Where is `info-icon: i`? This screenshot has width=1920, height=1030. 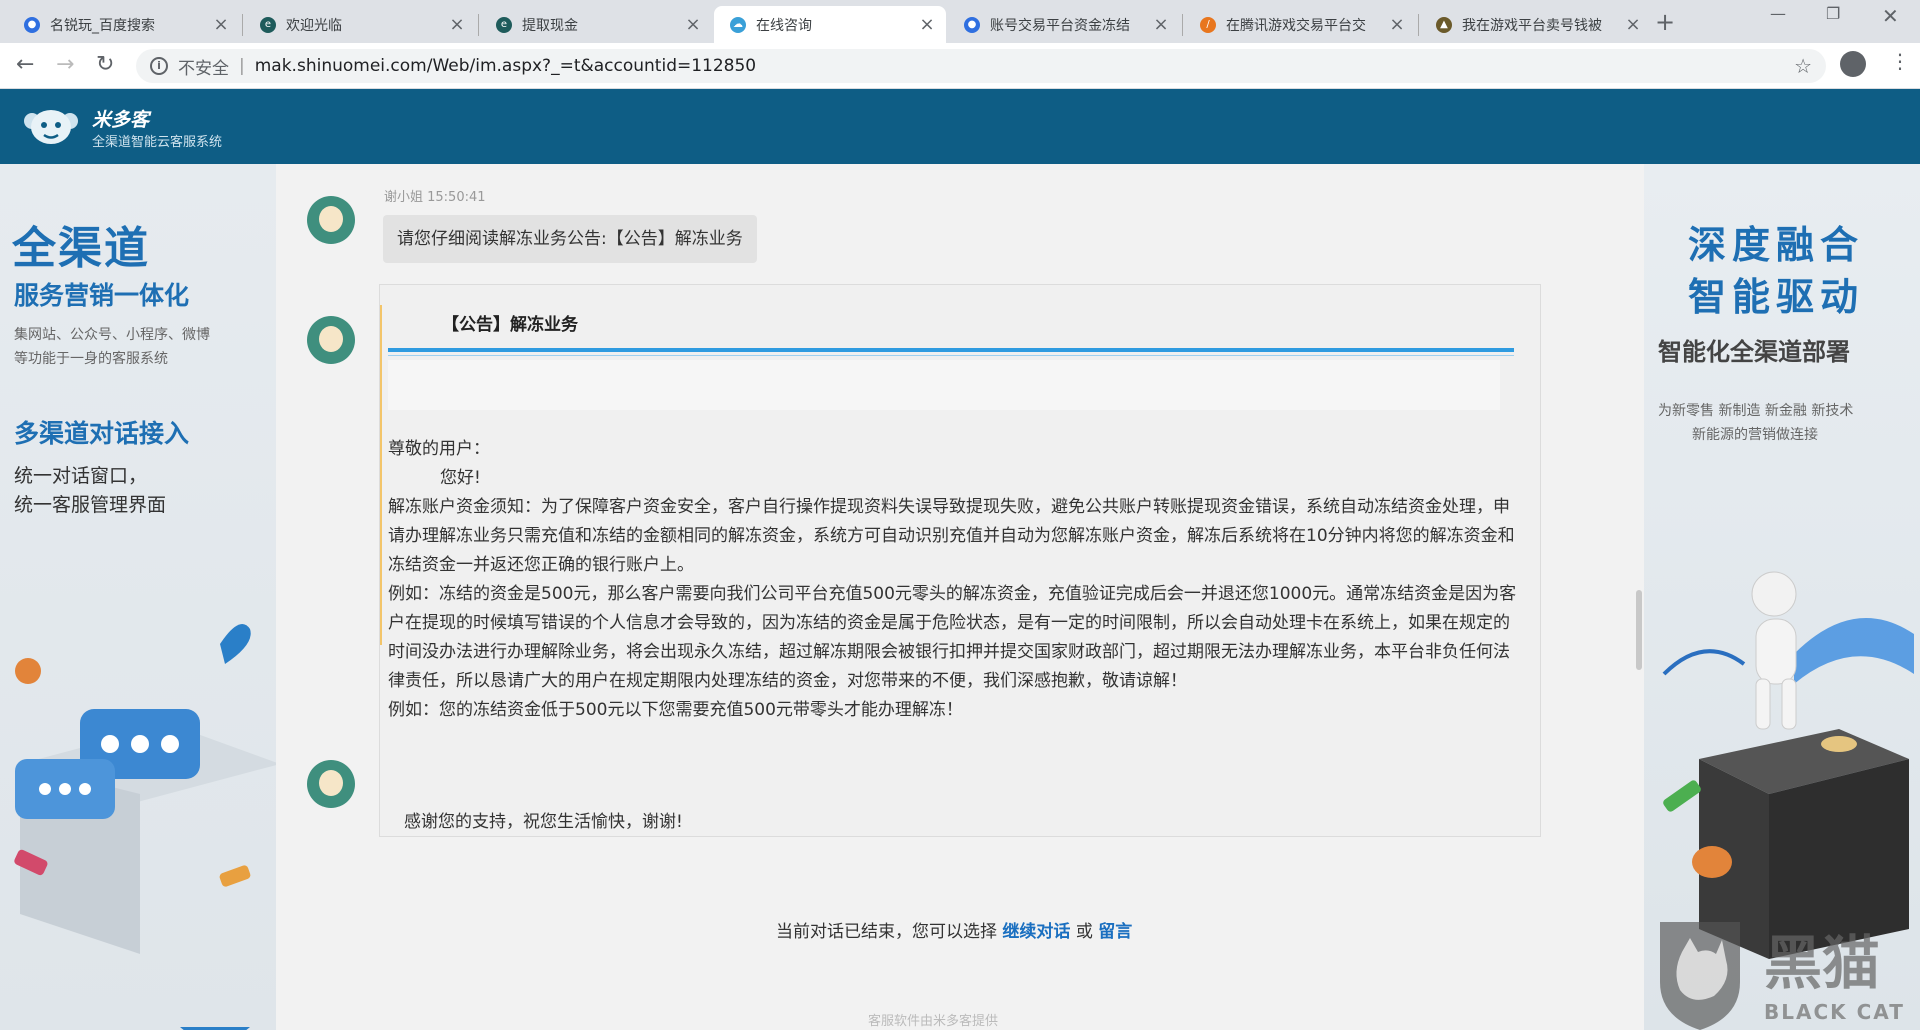
info-icon: i is located at coordinates (159, 66).